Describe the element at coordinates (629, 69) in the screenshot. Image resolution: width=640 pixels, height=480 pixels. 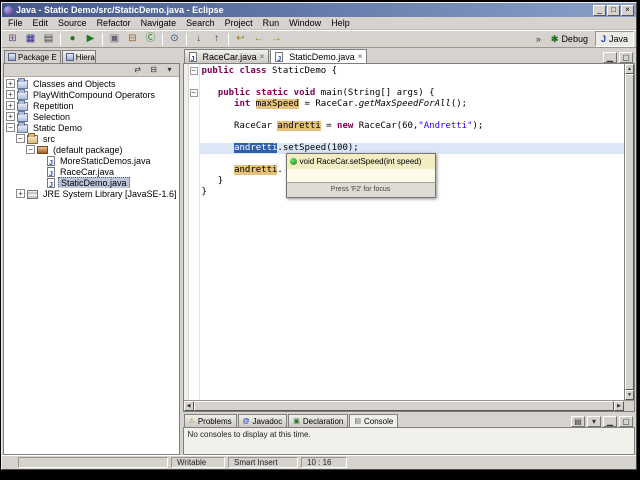
I see `scroll-up-icon: ▲` at that location.